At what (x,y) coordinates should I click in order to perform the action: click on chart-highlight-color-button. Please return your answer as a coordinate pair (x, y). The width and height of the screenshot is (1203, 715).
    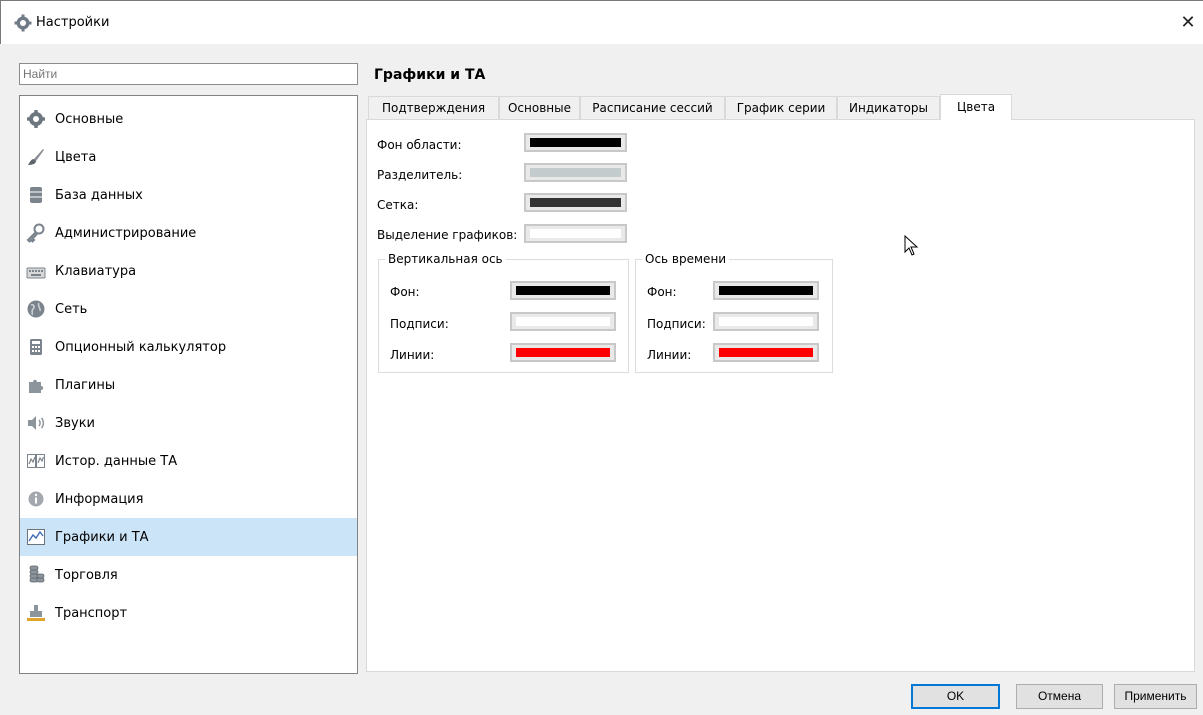
    Looking at the image, I should click on (575, 233).